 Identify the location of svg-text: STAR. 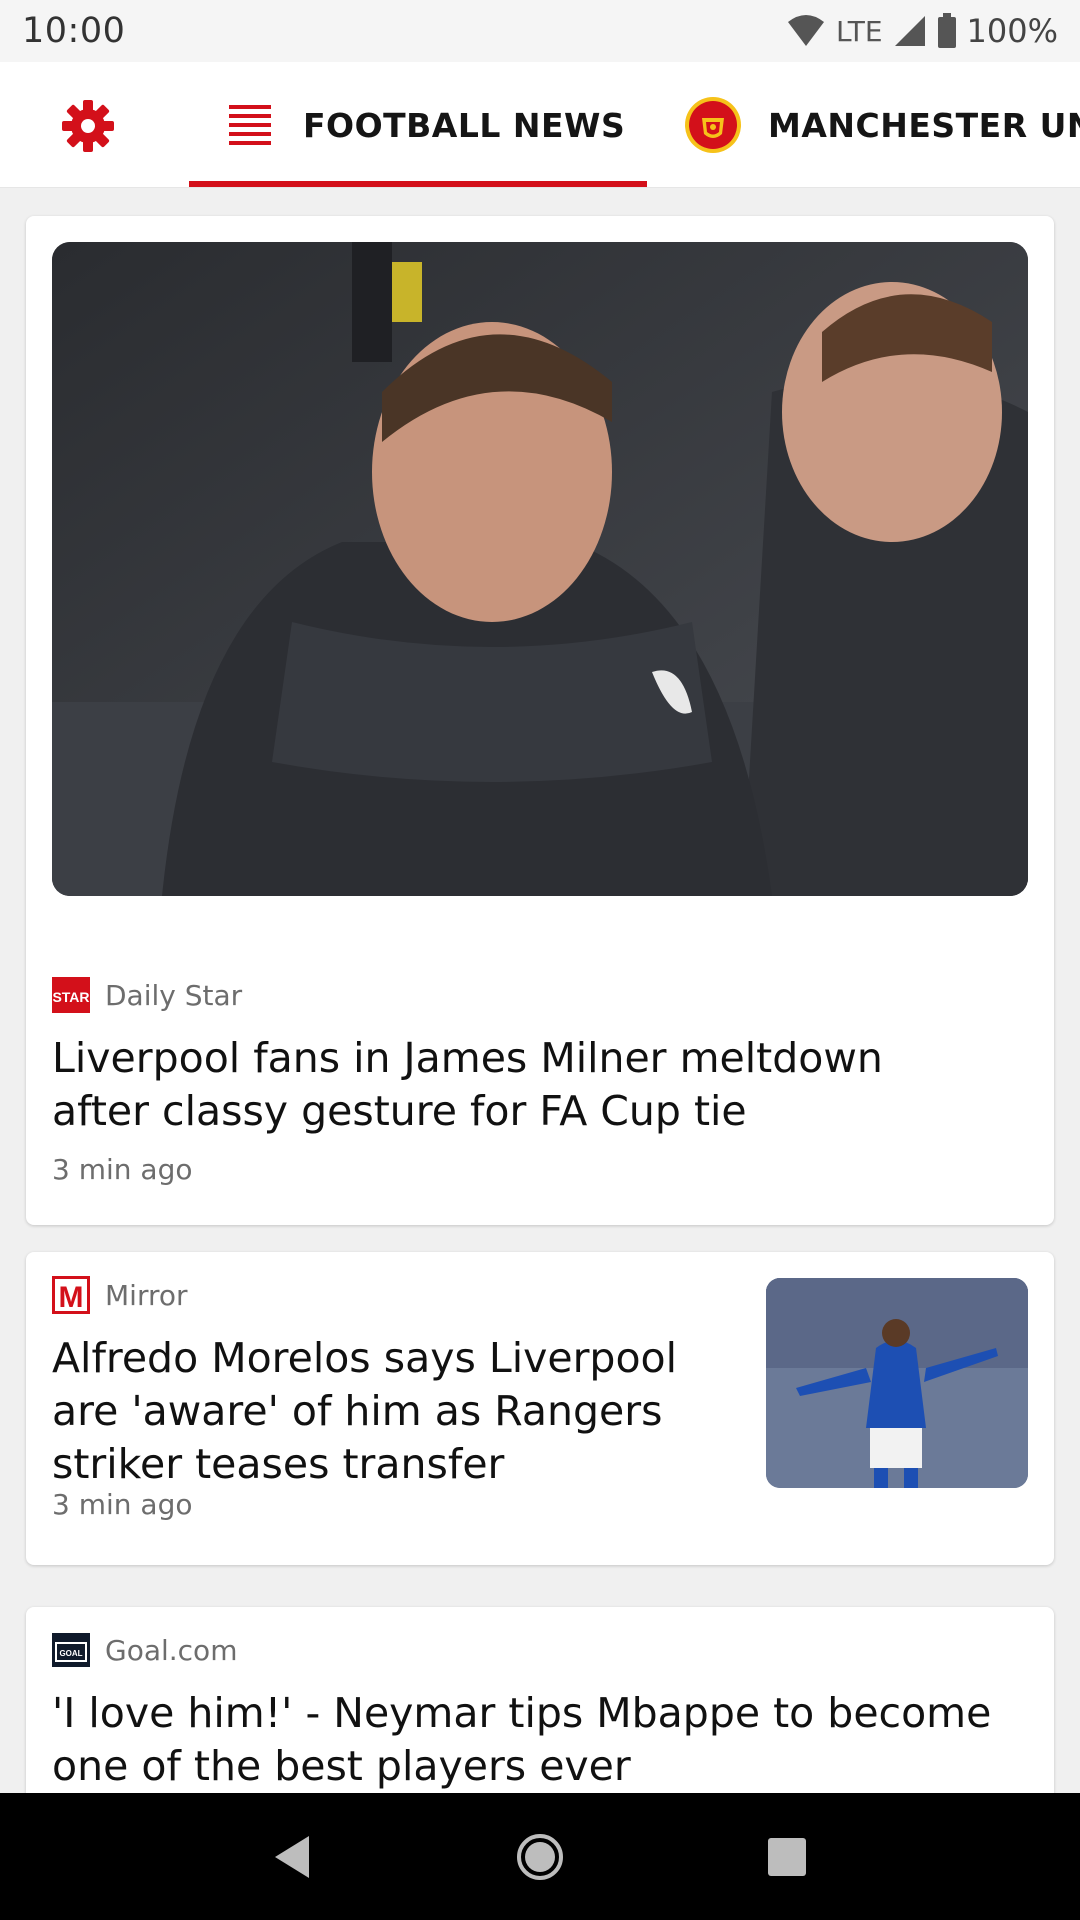
(70, 997).